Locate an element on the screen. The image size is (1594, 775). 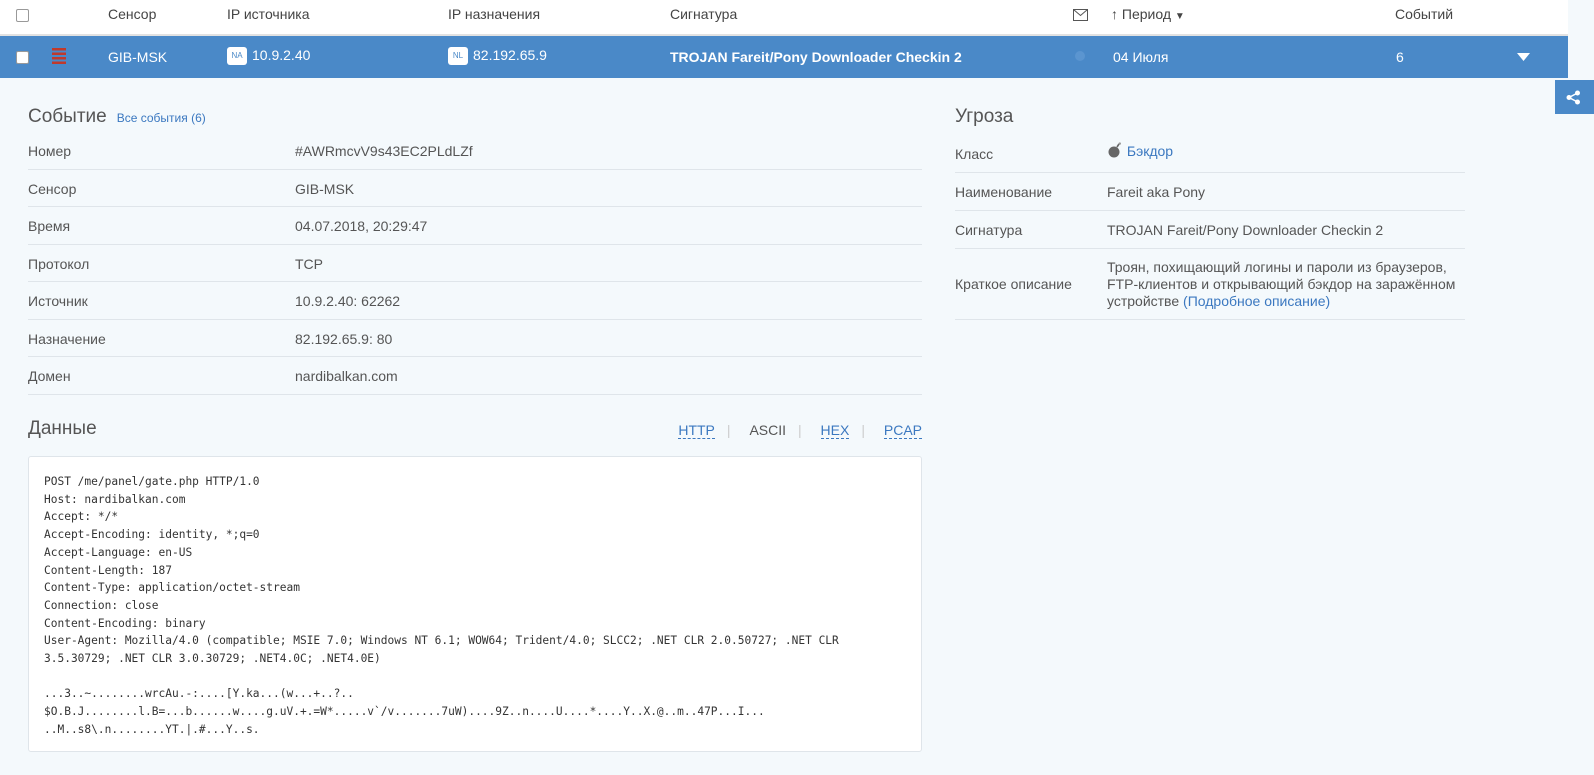
expand-chevron-icon is located at coordinates (1523, 57).